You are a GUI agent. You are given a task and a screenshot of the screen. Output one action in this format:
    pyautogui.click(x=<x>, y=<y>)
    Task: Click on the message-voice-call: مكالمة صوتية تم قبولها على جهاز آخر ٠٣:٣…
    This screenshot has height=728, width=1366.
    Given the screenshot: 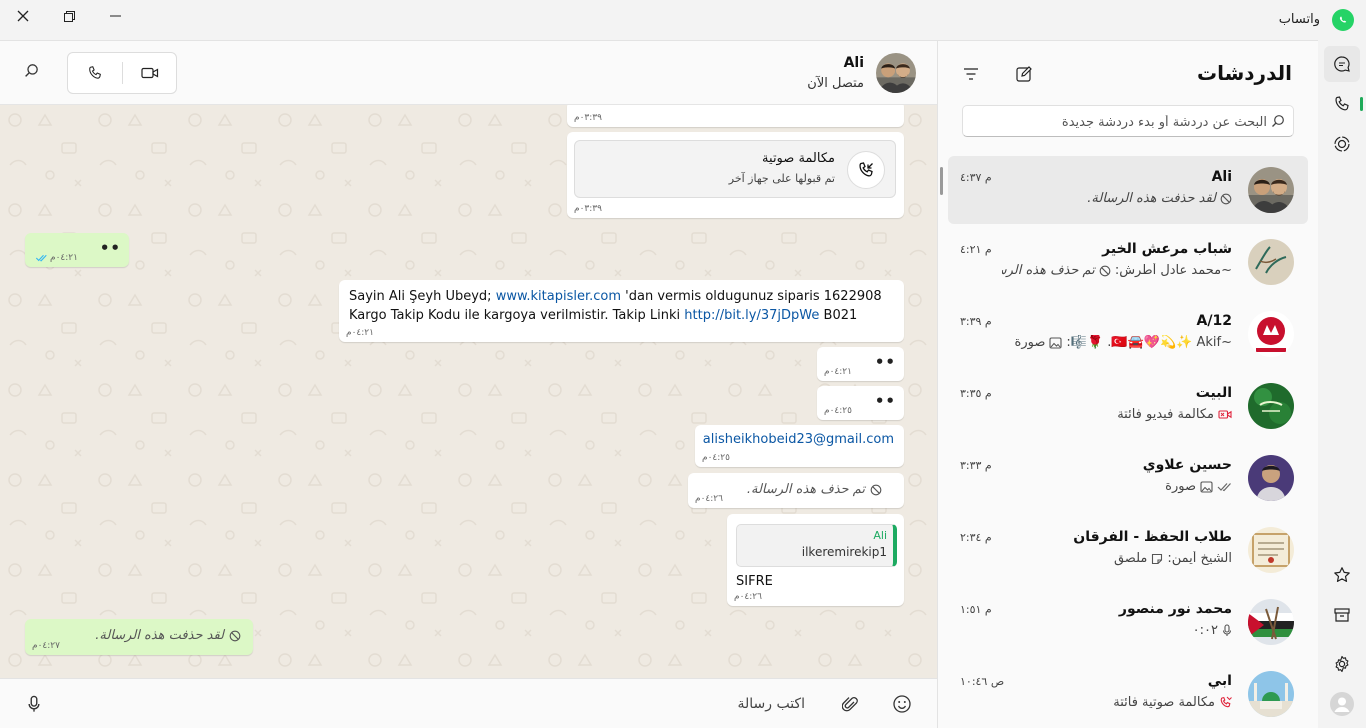 What is the action you would take?
    pyautogui.click(x=735, y=175)
    